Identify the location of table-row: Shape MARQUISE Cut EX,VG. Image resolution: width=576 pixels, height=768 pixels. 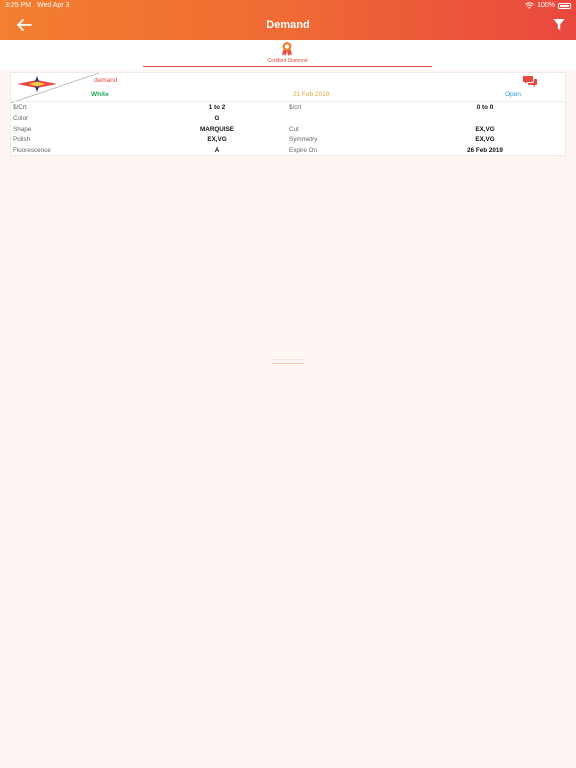
(289, 129).